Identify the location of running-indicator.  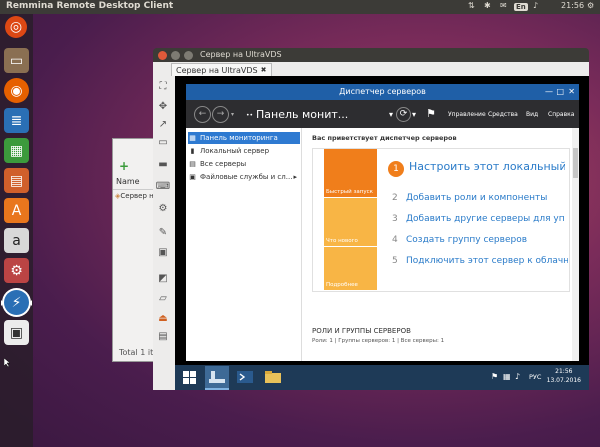
(2, 303).